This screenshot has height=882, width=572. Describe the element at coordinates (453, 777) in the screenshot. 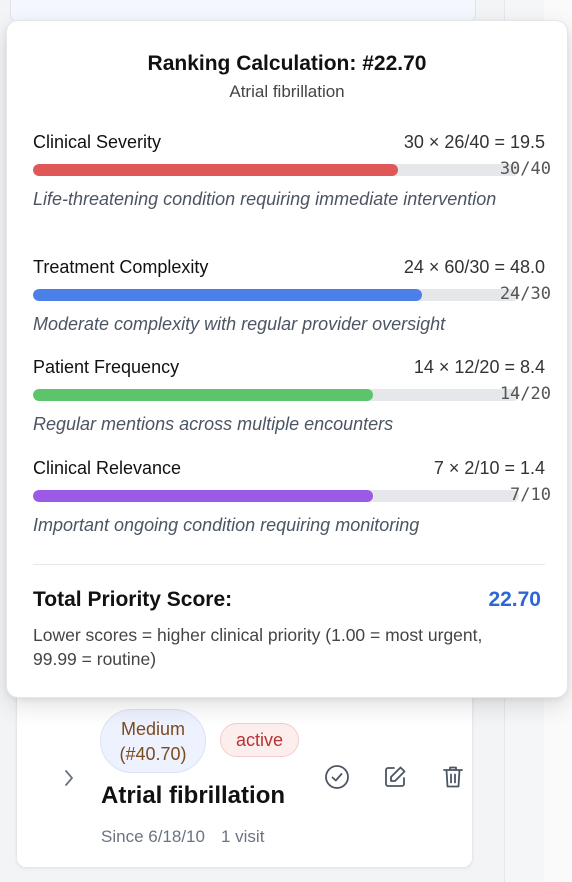

I see `trash-icon` at that location.